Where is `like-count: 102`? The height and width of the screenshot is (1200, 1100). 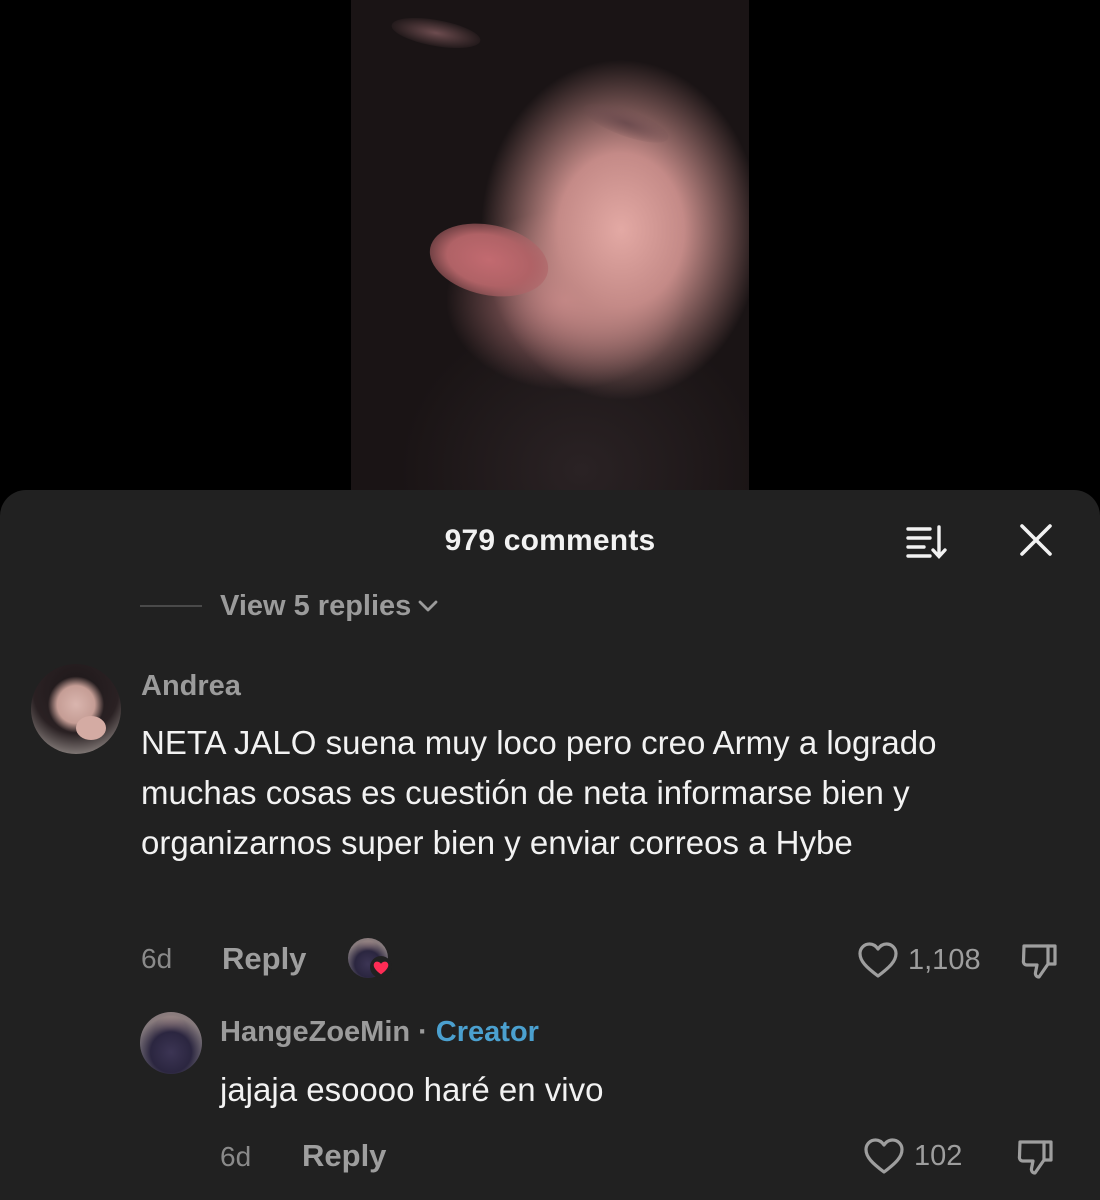 like-count: 102 is located at coordinates (938, 1155).